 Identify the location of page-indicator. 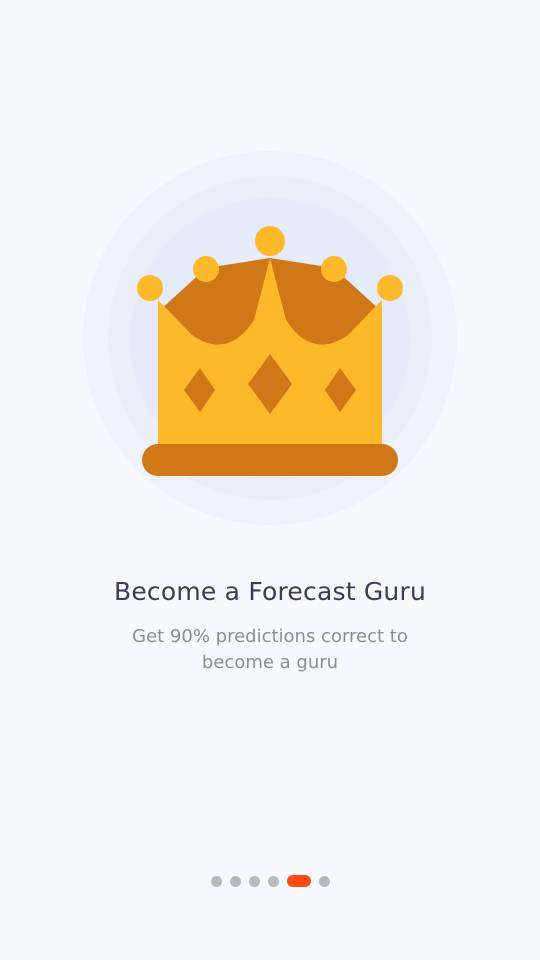
(270, 881).